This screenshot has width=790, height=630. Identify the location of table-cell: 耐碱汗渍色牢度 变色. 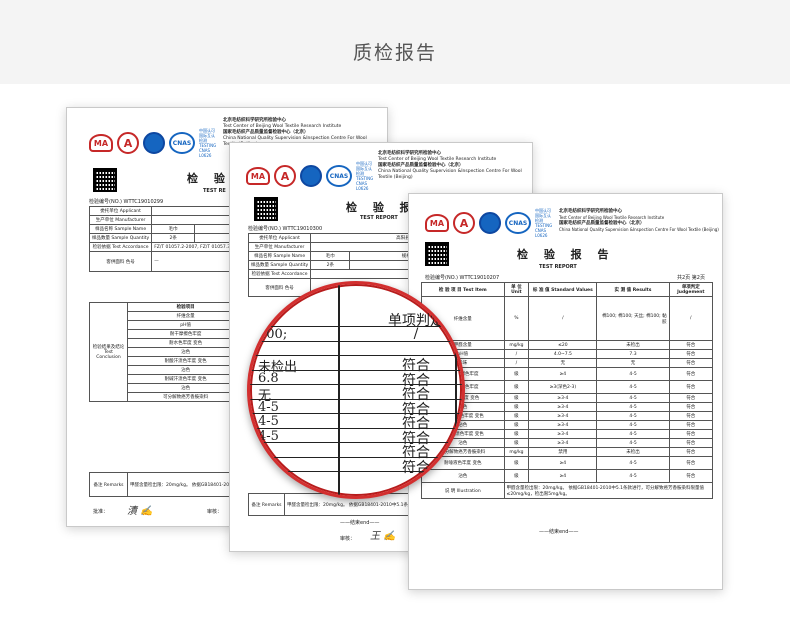
(185, 379).